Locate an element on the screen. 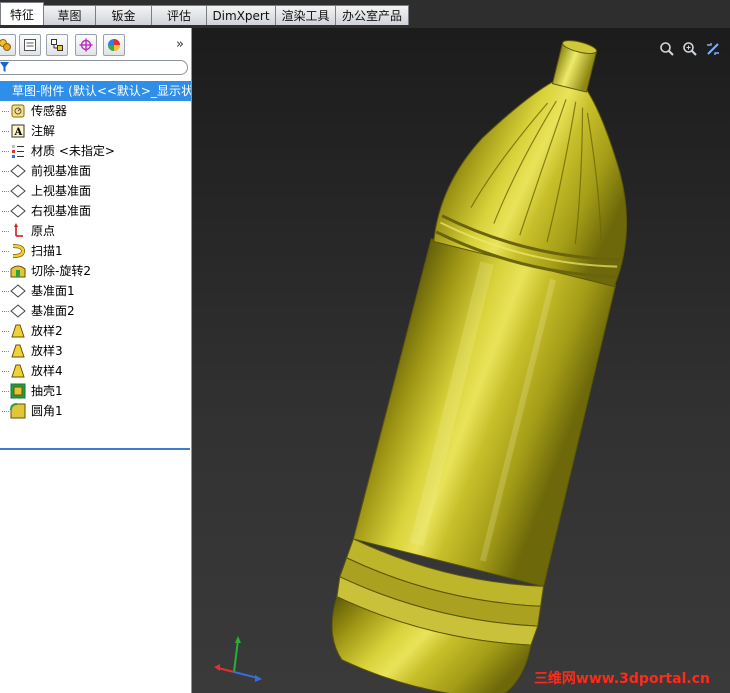 This screenshot has height=693, width=730. tab-strip: 特征 草图 钣金 评估 DimXpert 渲染工具 办公室产品 is located at coordinates (204, 14).